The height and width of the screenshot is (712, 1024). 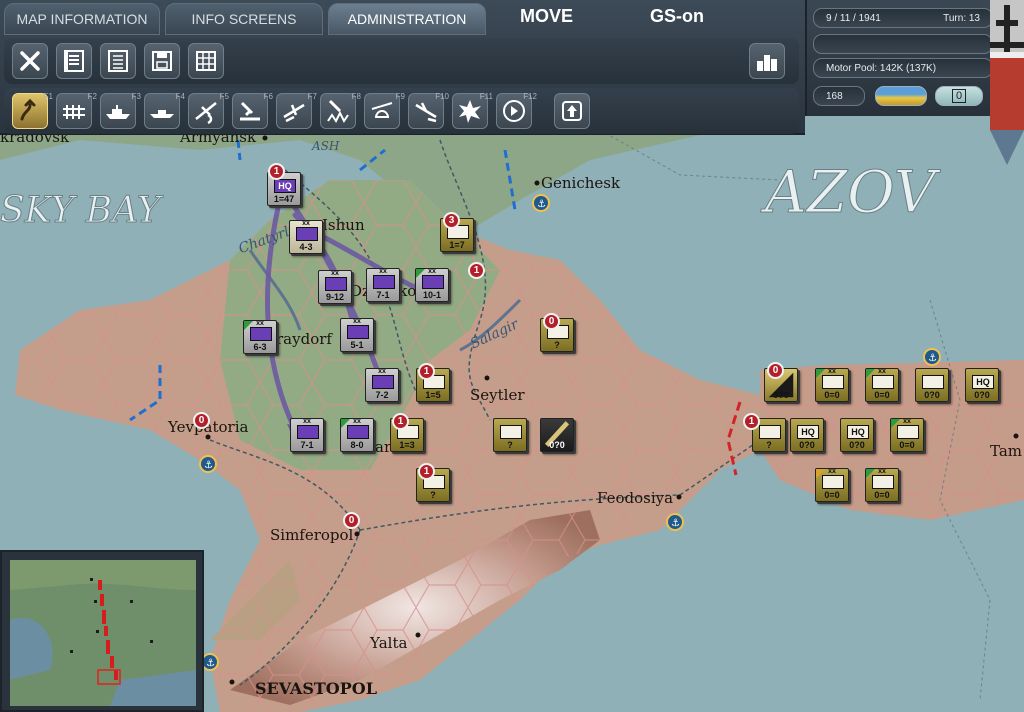 I want to click on unit-badge: 3, so click(x=451, y=220).